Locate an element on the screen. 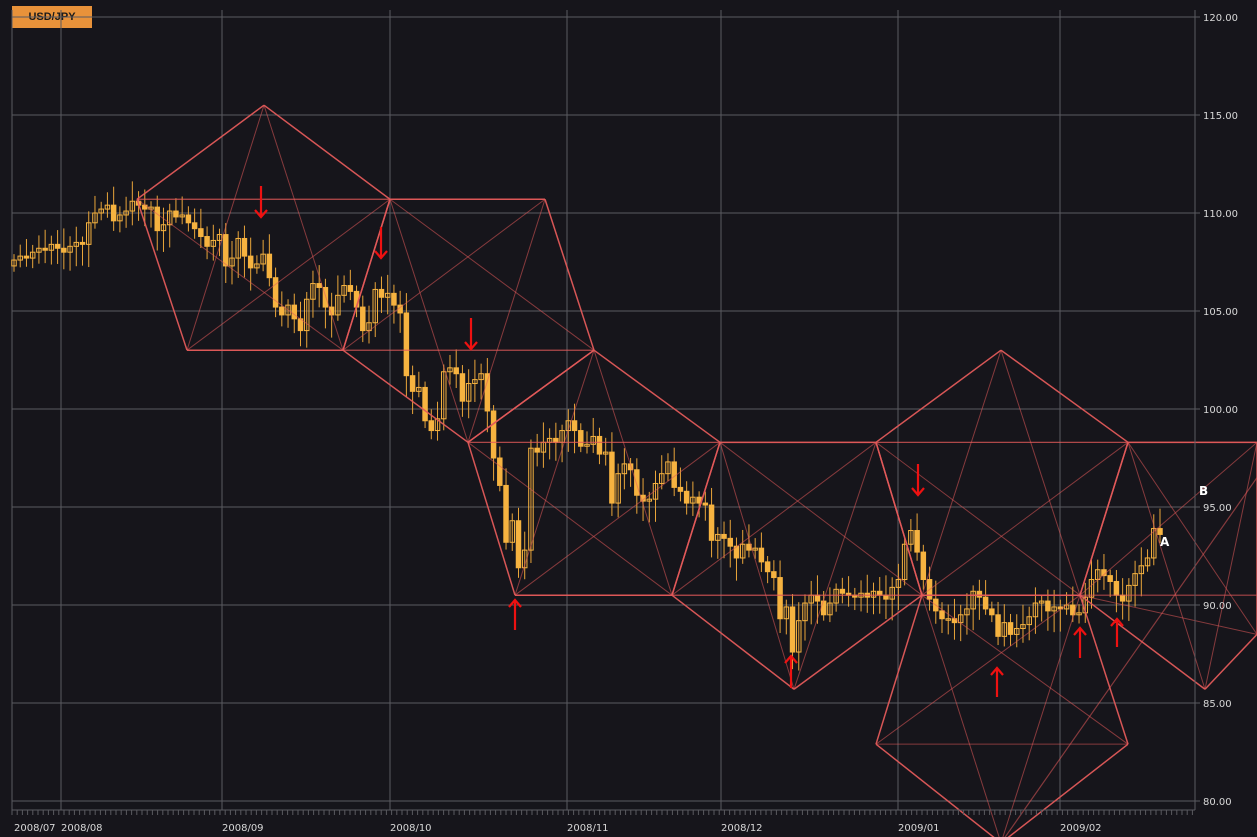 Image resolution: width=1257 pixels, height=837 pixels. x-tick-label: 2008/11 is located at coordinates (588, 828).